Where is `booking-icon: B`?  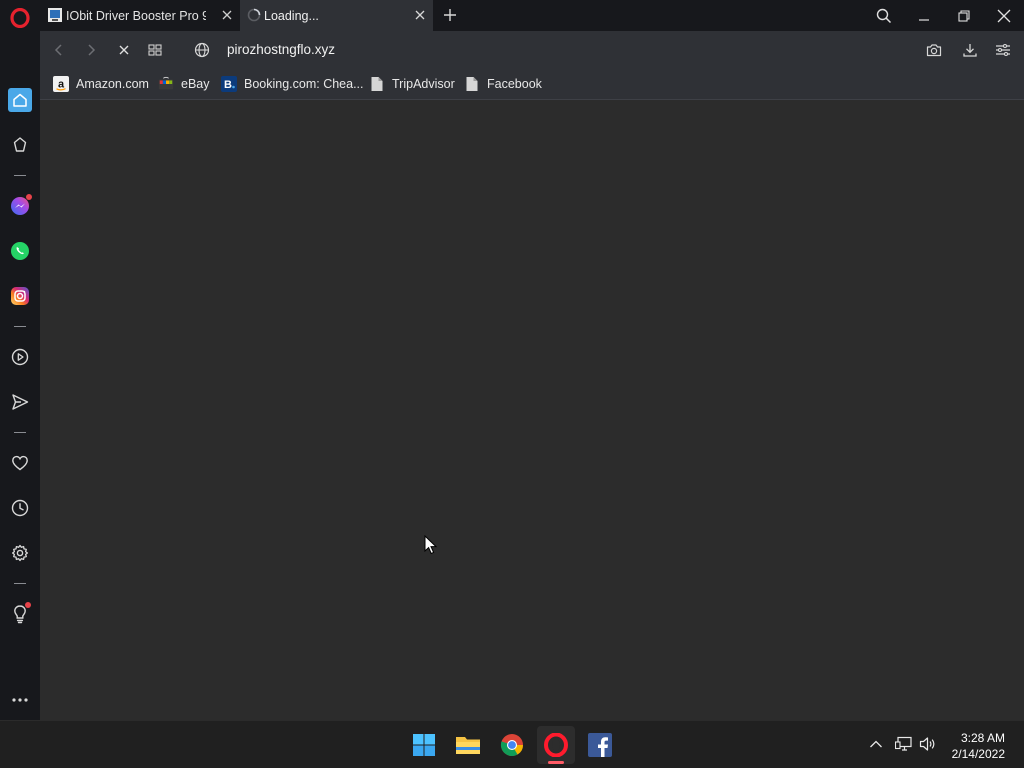 booking-icon: B is located at coordinates (229, 84).